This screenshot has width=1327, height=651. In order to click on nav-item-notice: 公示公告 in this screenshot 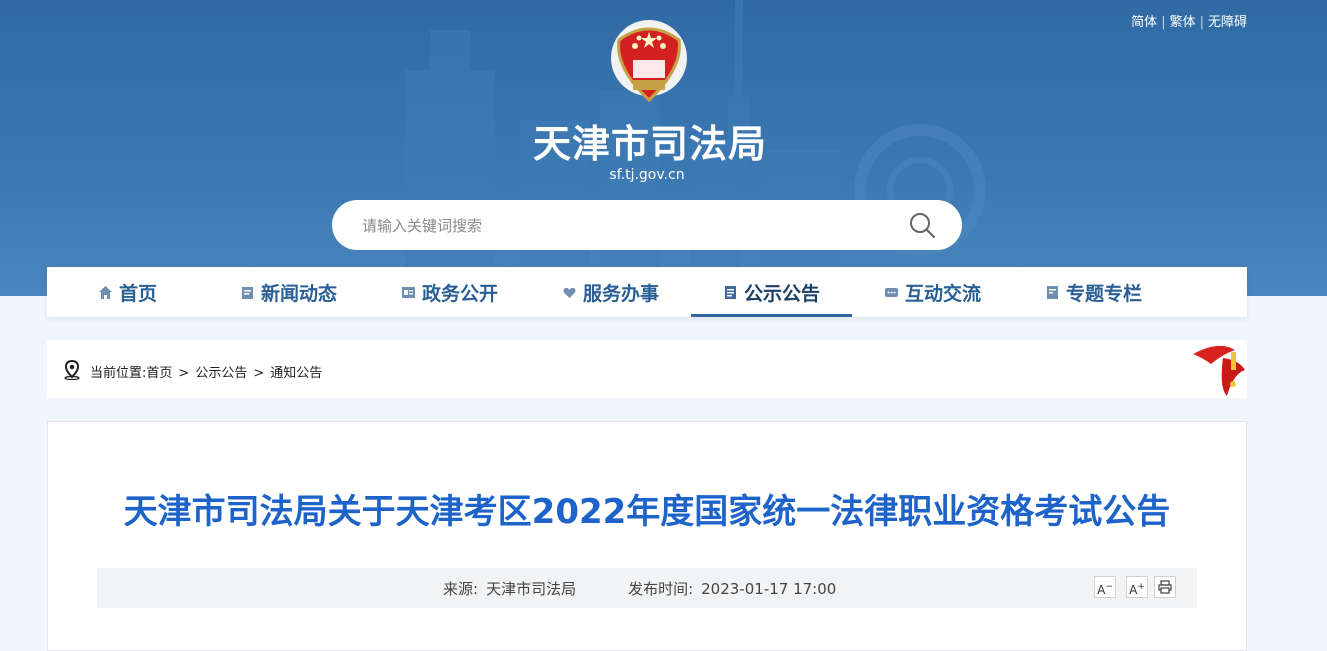, I will do `click(771, 292)`.